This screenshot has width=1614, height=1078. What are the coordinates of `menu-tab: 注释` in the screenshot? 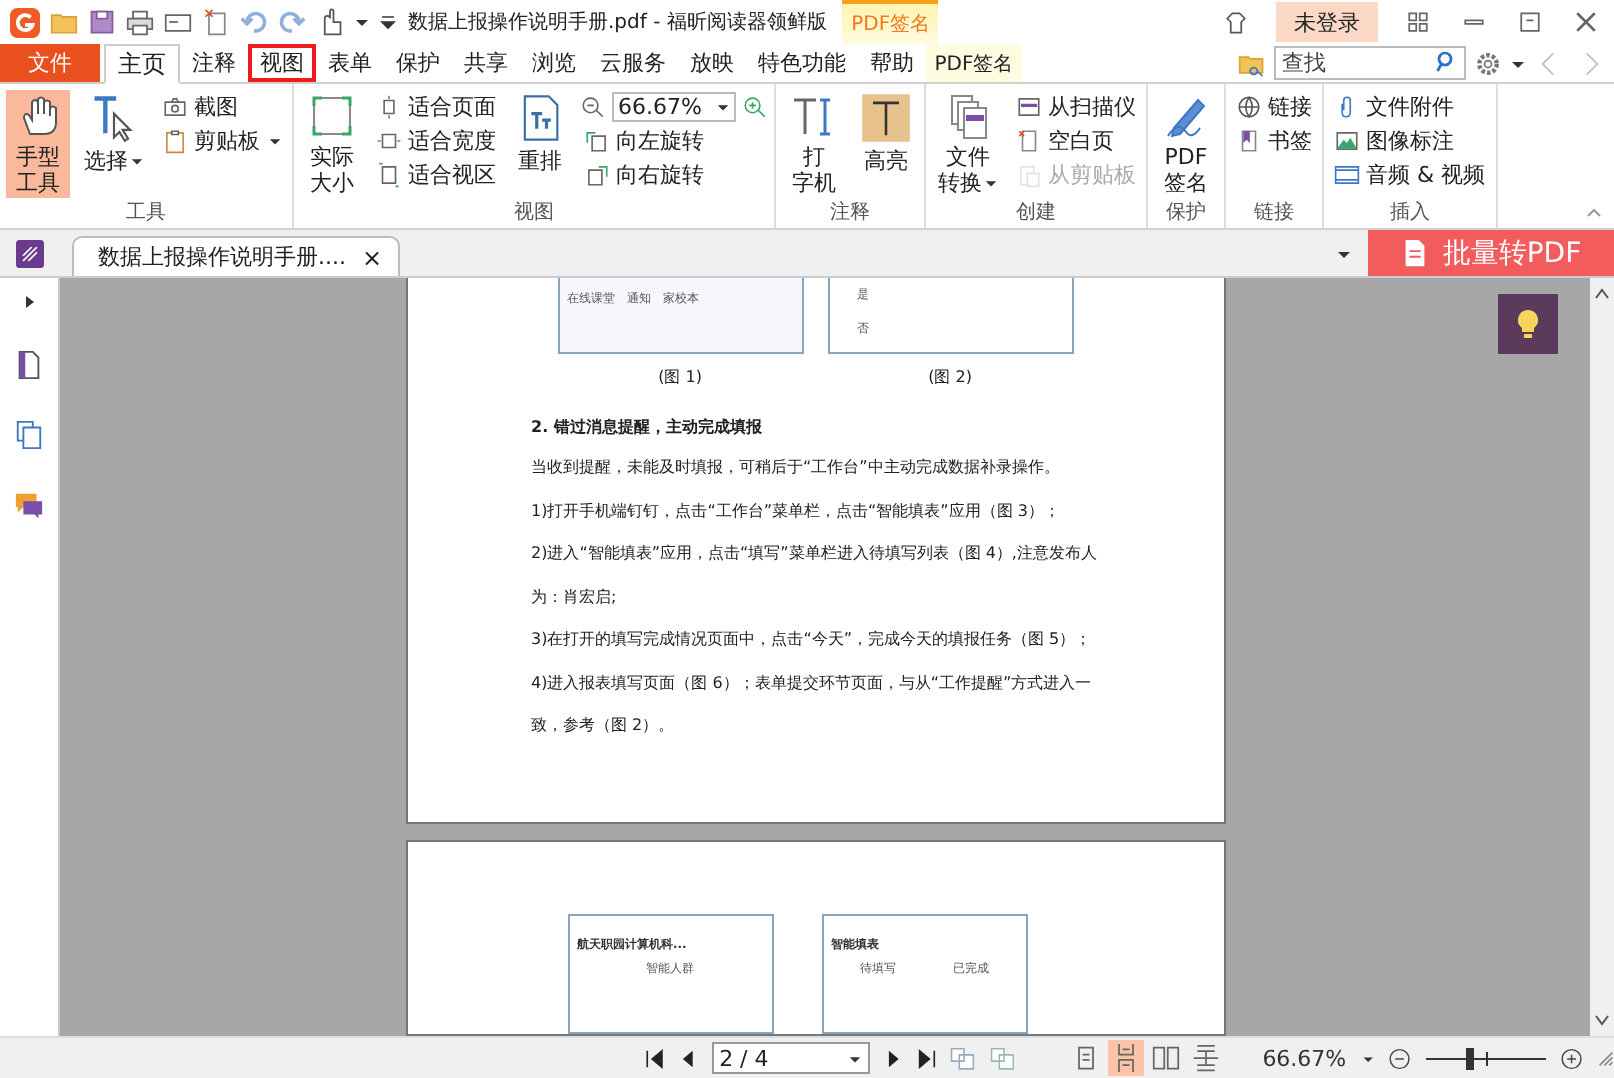 It's located at (214, 63).